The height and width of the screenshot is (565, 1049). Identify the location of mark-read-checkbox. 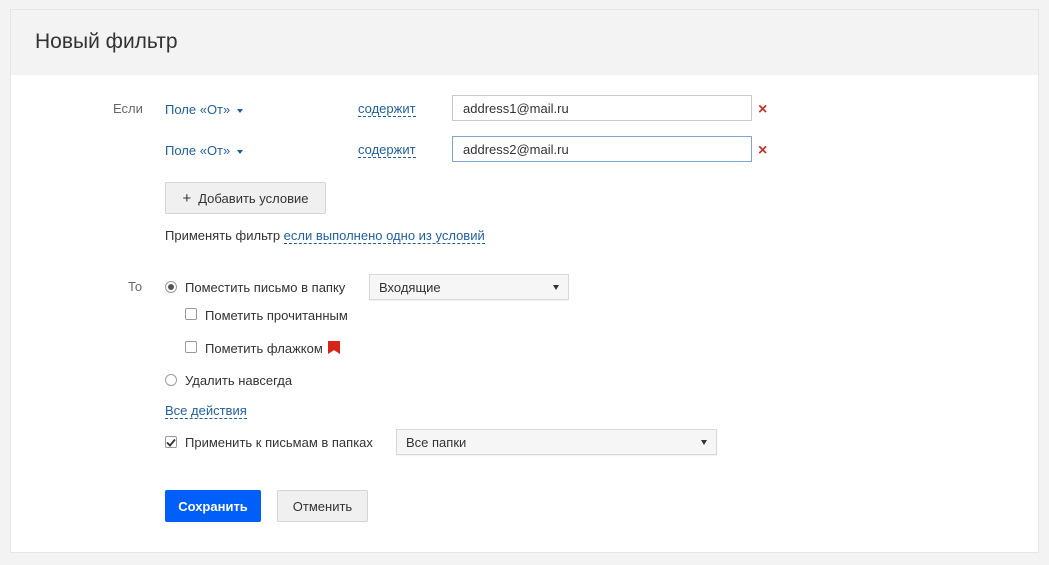
(191, 314).